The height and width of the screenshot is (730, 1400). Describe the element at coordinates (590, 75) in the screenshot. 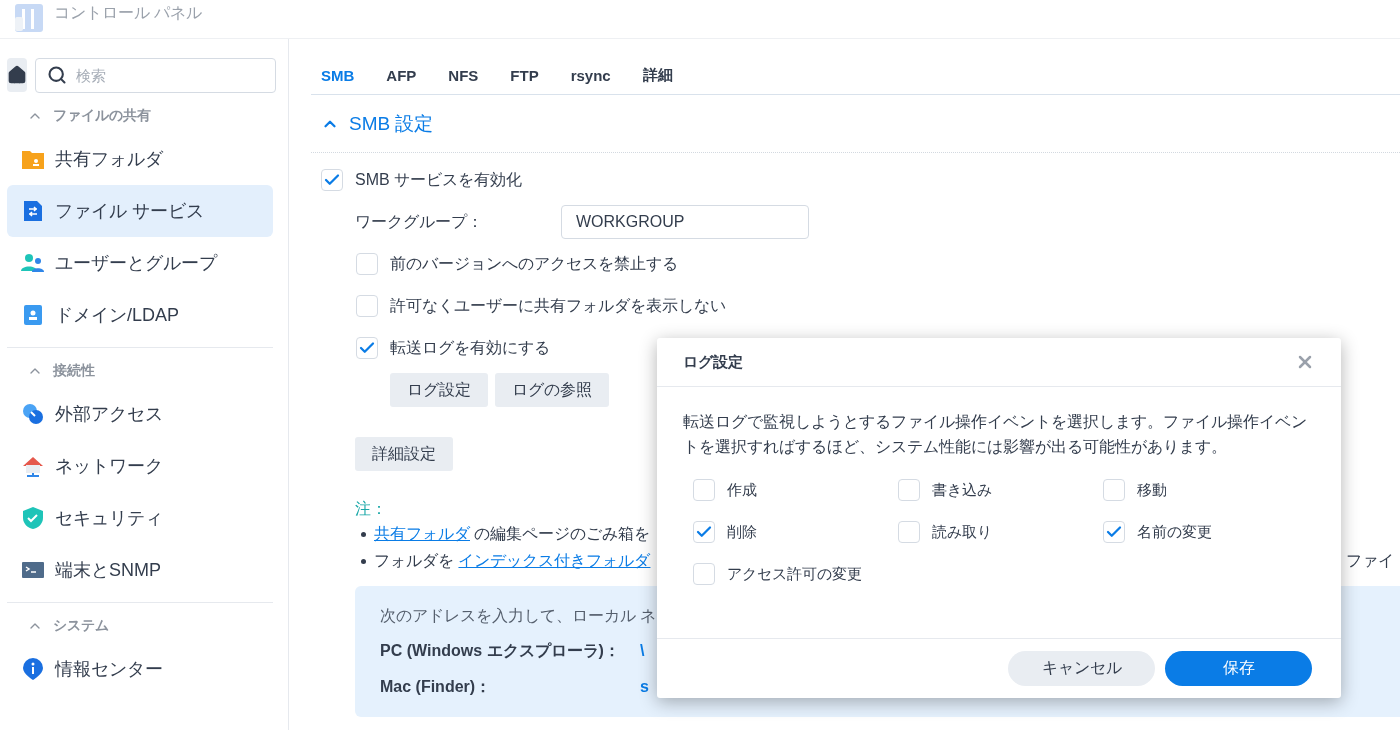

I see `tab: rsync` at that location.